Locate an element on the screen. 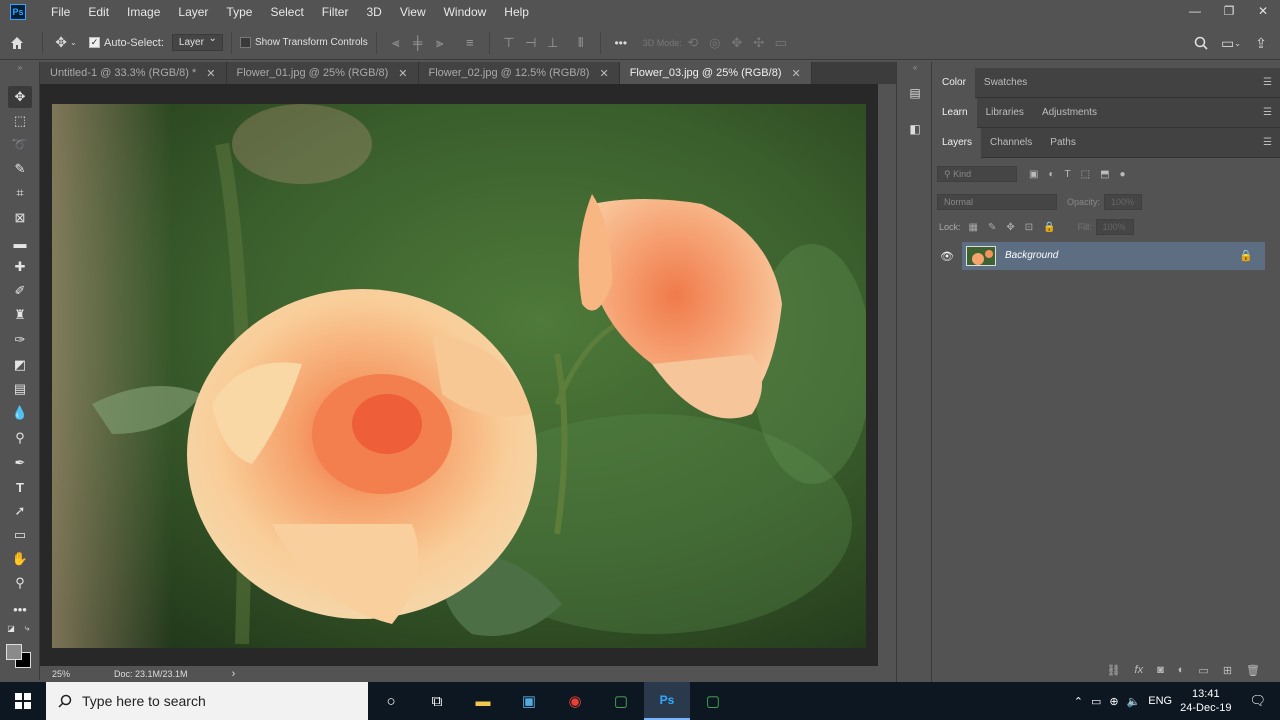  eyedropper-tool-icon: ▬ is located at coordinates (20, 243).